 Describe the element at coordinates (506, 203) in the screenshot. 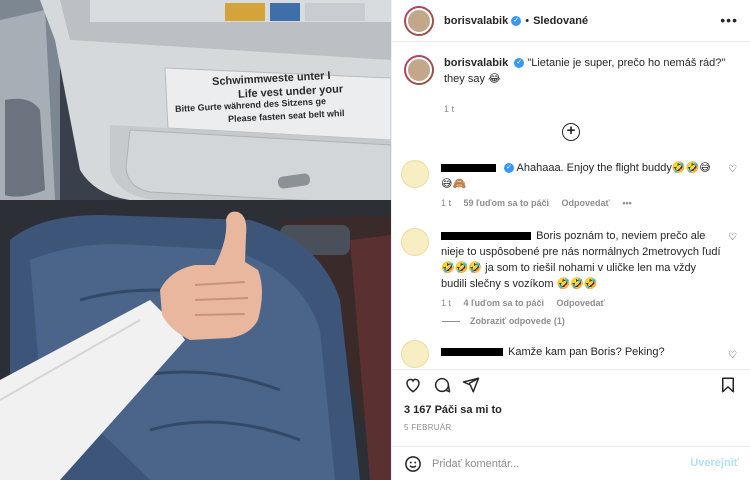

I see `comment-likes: 59 ľuďom sa to páči` at that location.